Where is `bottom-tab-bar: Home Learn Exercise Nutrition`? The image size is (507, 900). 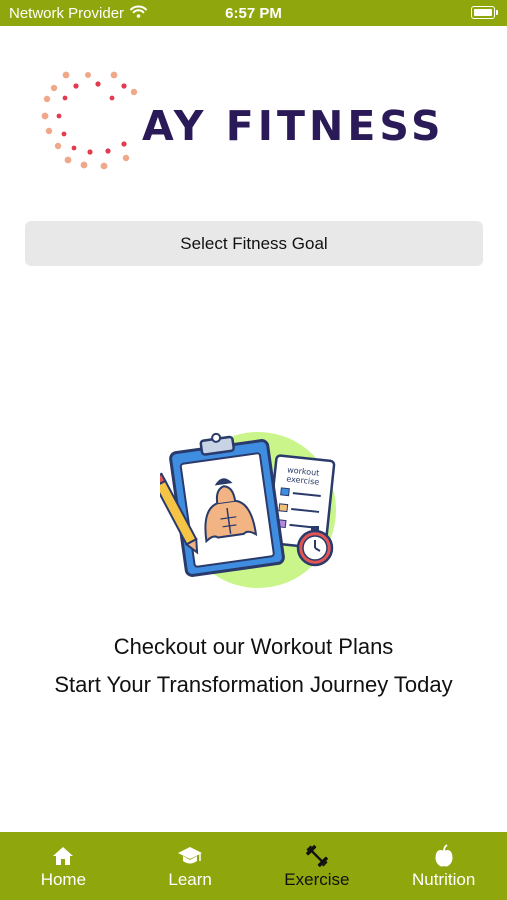 bottom-tab-bar: Home Learn Exercise Nutrition is located at coordinates (253, 866).